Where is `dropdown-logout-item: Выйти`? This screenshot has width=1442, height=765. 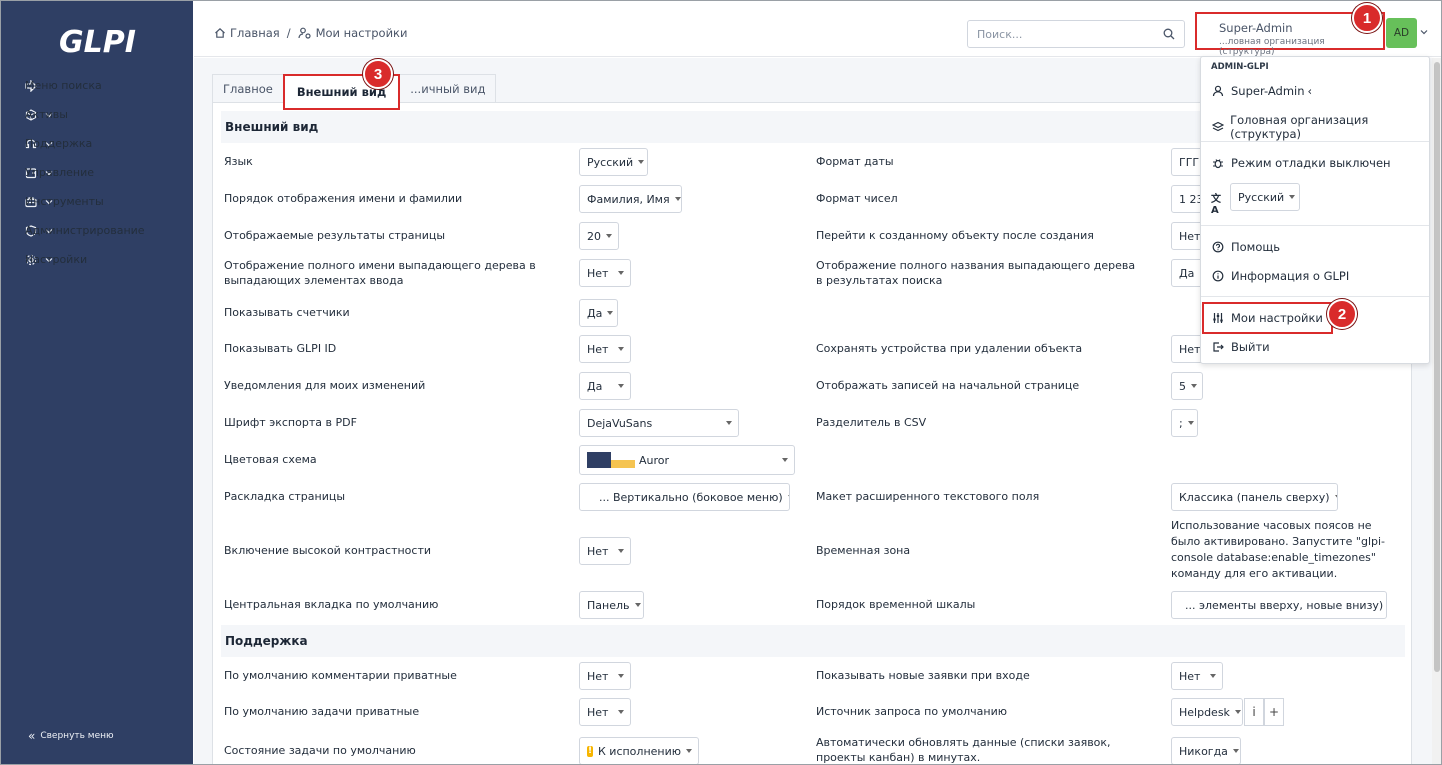 dropdown-logout-item: Выйти is located at coordinates (1240, 347).